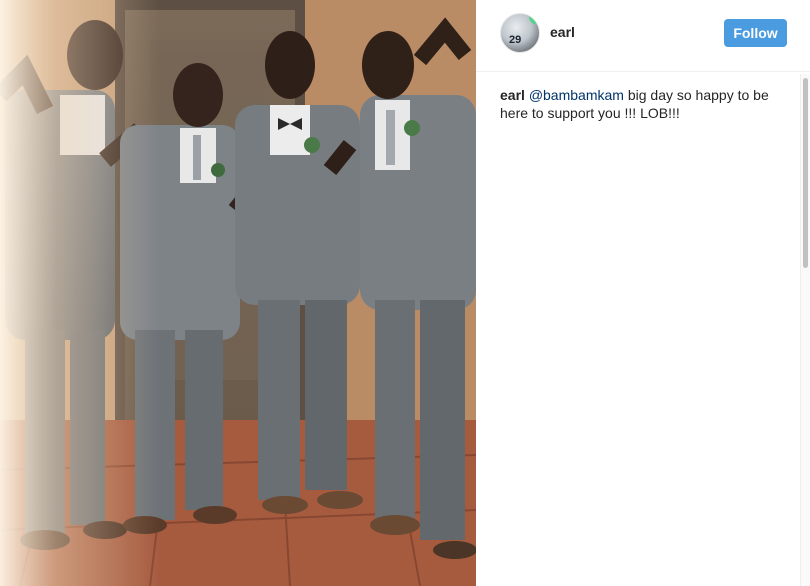 The height and width of the screenshot is (586, 810). Describe the element at coordinates (520, 33) in the screenshot. I see `profile-avatar-icon: 29` at that location.